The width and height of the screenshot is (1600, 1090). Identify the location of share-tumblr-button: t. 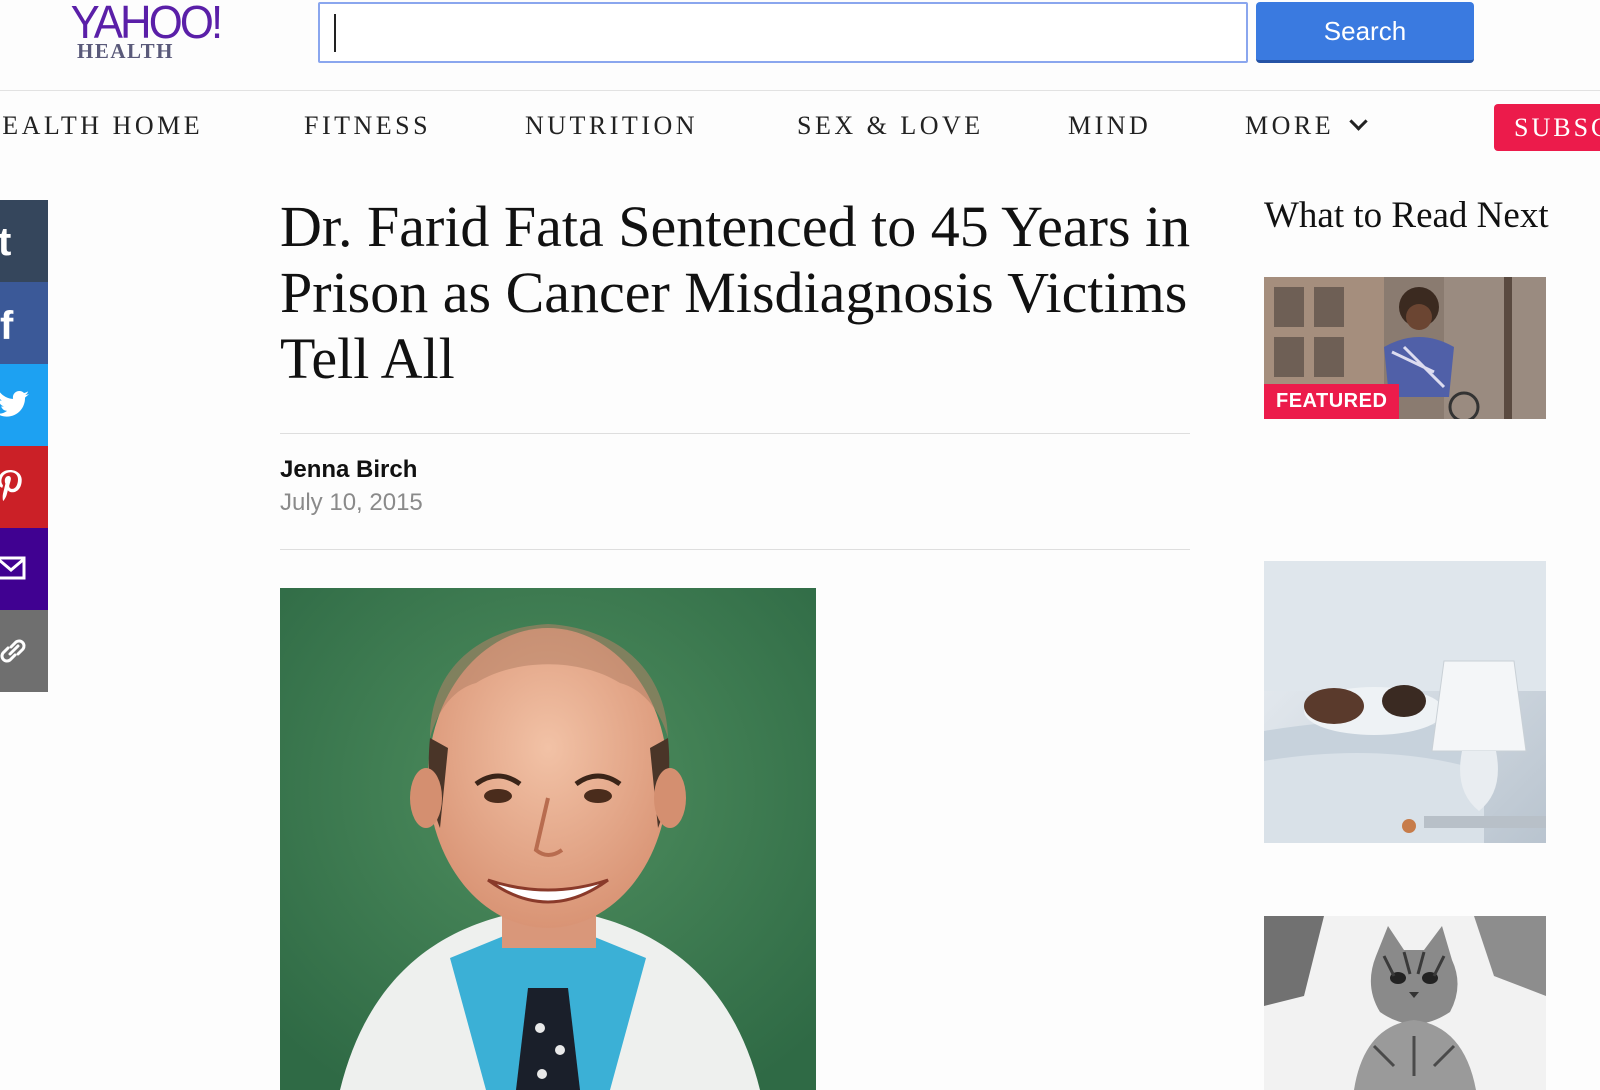
(24, 241).